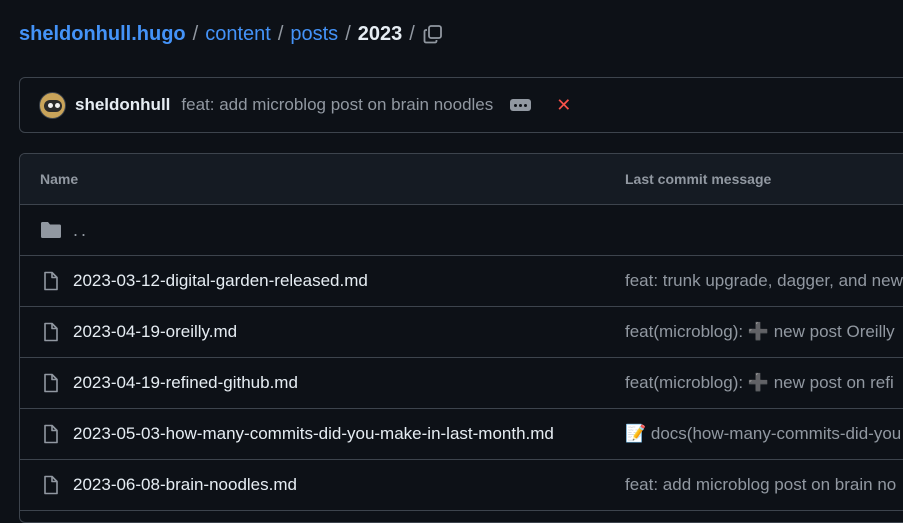 This screenshot has height=523, width=903. Describe the element at coordinates (314, 34) in the screenshot. I see `breadcrumb-posts-link: posts` at that location.